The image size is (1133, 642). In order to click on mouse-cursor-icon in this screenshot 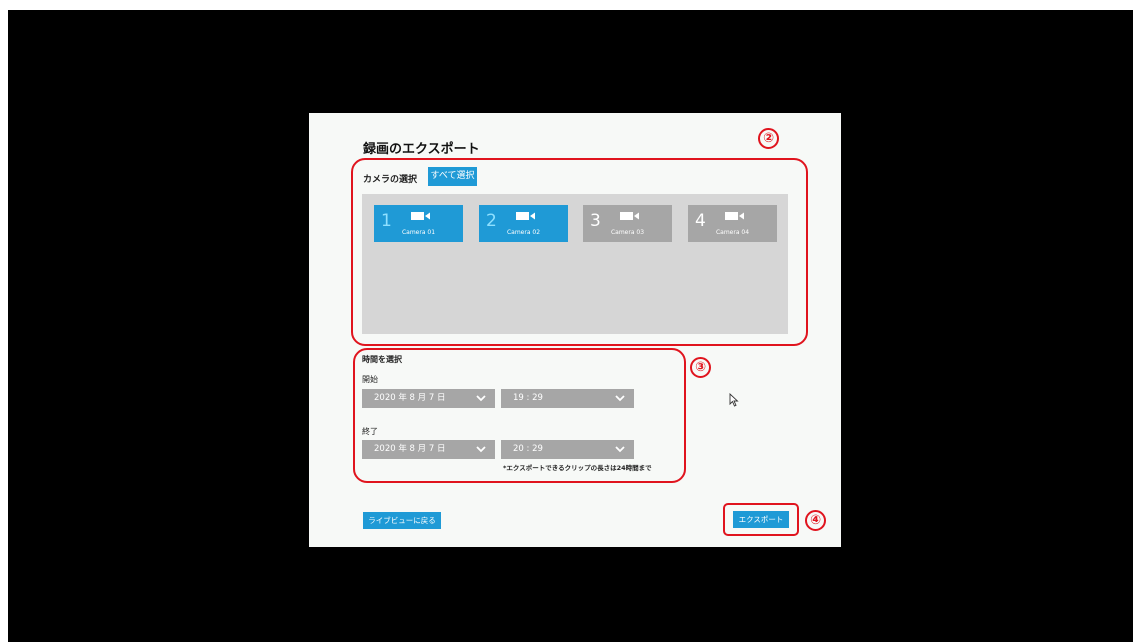, I will do `click(734, 400)`.